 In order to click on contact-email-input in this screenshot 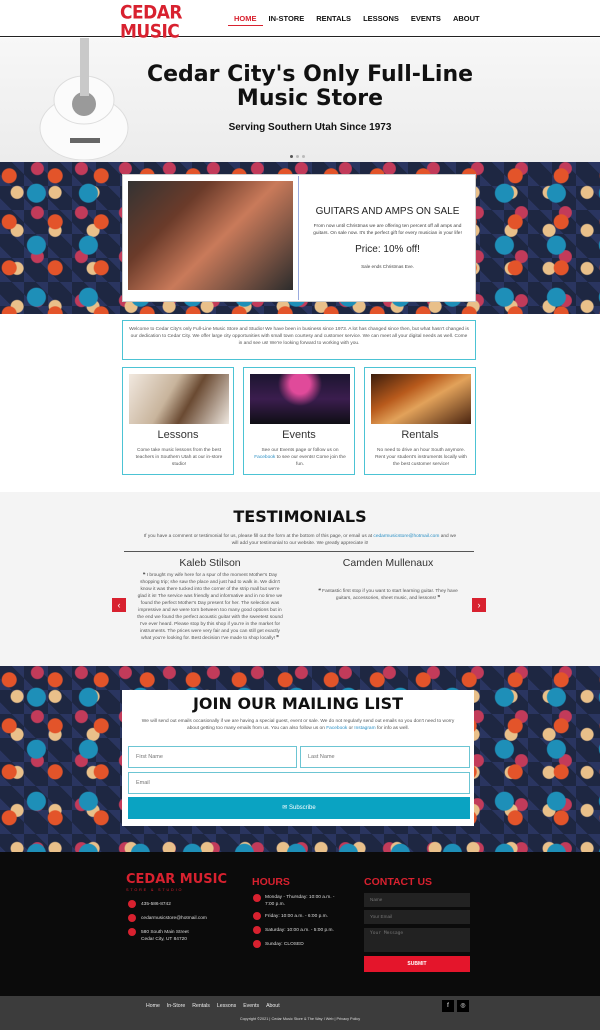, I will do `click(417, 917)`.